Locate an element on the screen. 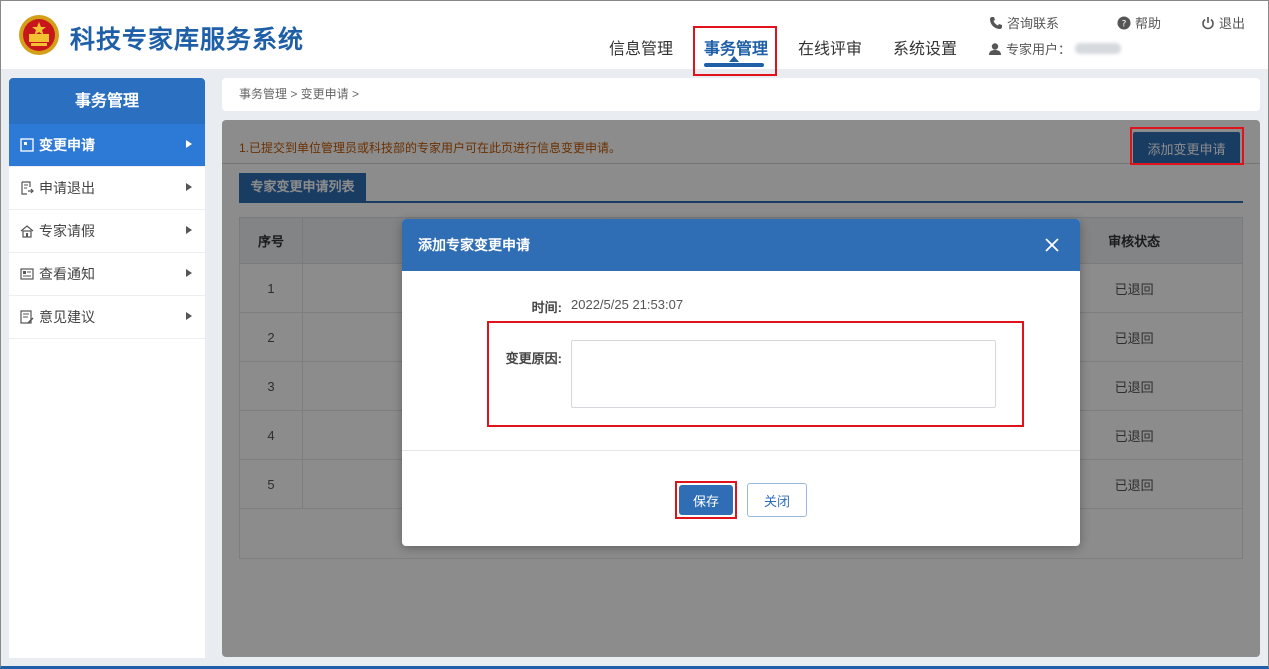  phone-icon is located at coordinates (996, 22).